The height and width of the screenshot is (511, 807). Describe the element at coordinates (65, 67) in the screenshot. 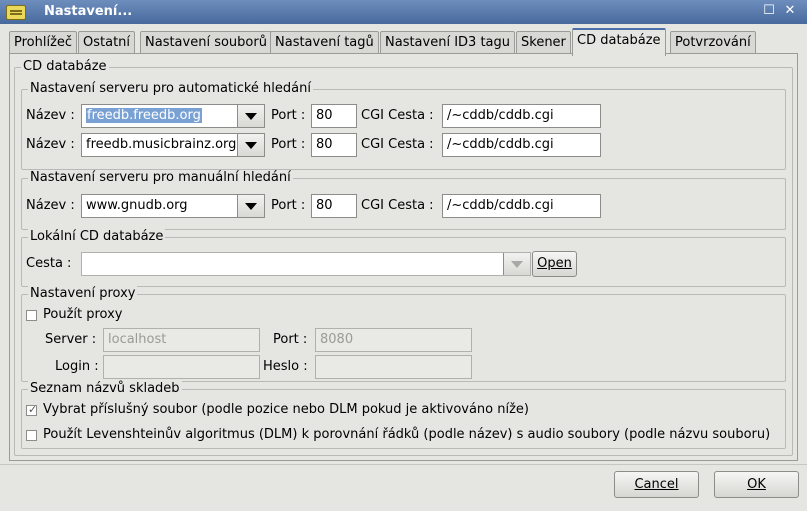

I see `page-title: CD databáze` at that location.